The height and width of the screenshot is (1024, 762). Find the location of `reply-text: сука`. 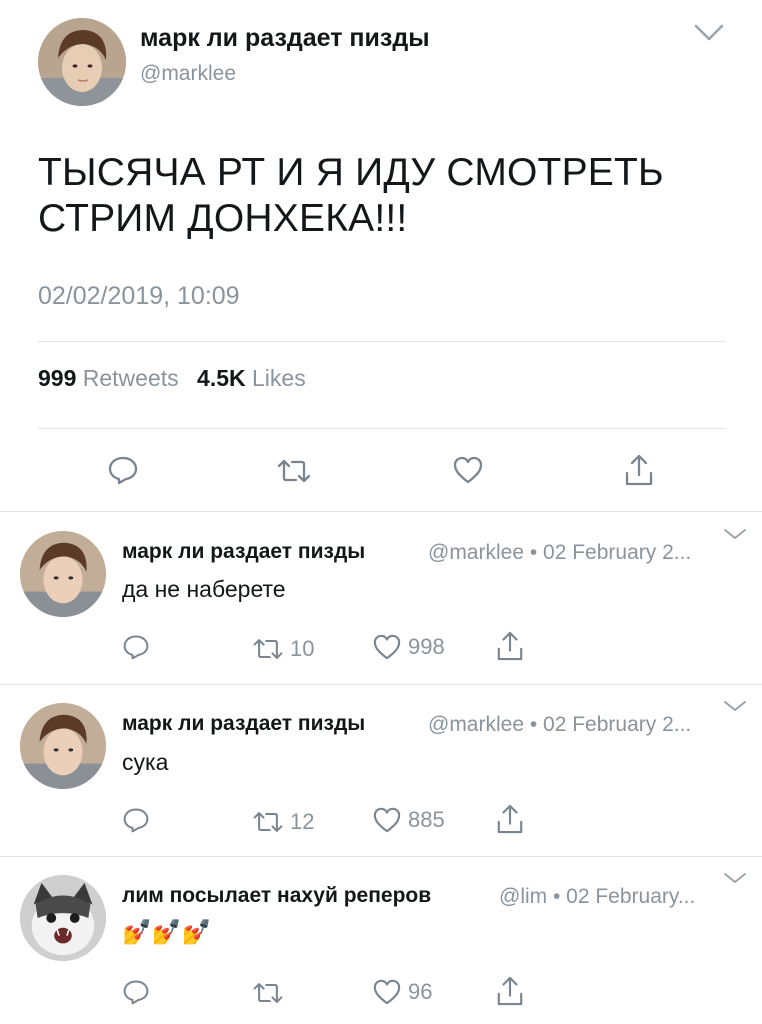

reply-text: сука is located at coordinates (145, 762).